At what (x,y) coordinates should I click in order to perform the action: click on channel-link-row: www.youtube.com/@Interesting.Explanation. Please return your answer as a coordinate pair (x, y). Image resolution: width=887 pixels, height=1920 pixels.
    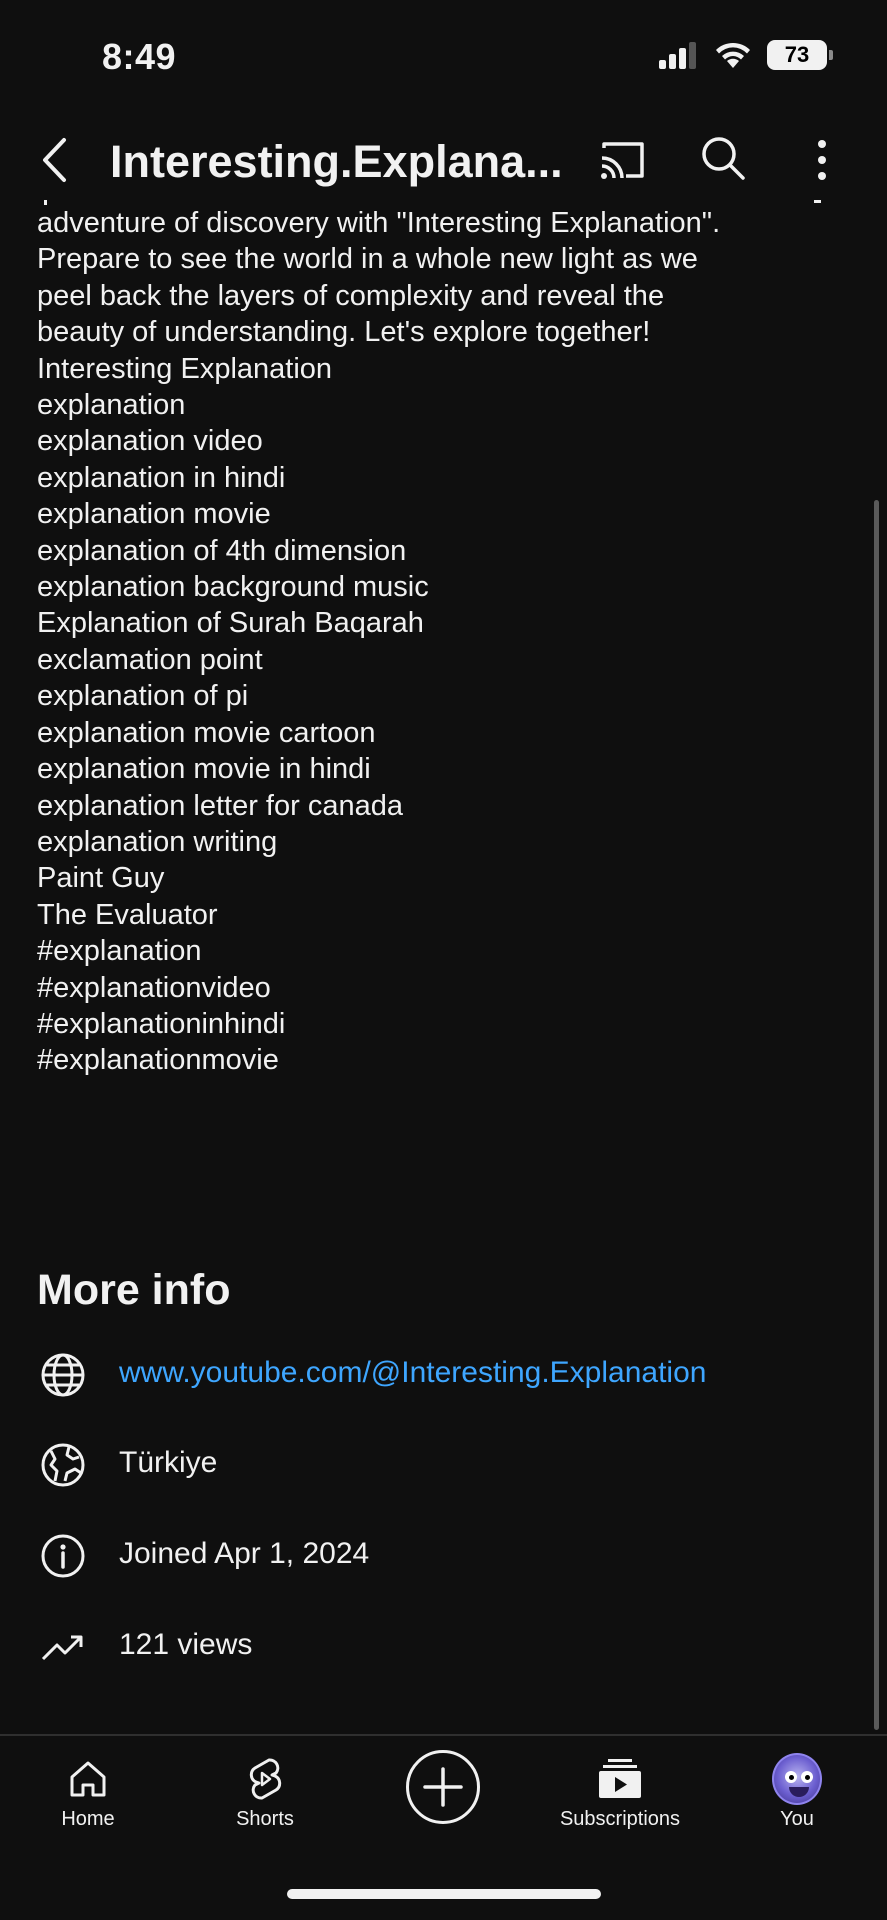
    Looking at the image, I should click on (443, 1375).